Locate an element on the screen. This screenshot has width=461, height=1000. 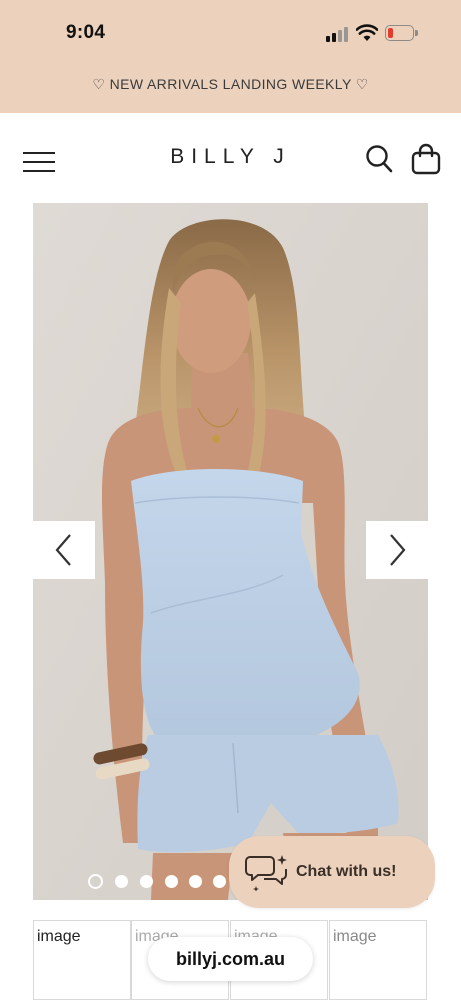
battery-icon is located at coordinates (401, 33).